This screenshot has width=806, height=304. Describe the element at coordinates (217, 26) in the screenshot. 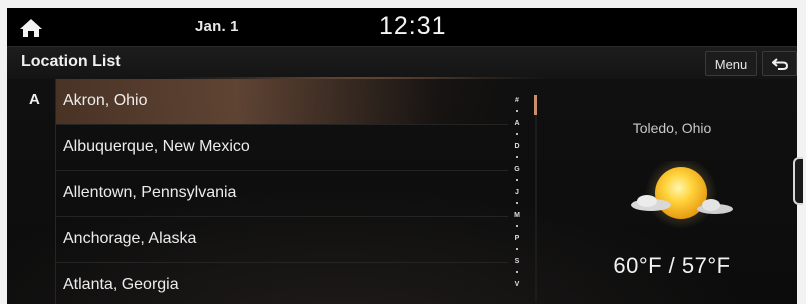

I see `status-date: Jan. 1` at that location.